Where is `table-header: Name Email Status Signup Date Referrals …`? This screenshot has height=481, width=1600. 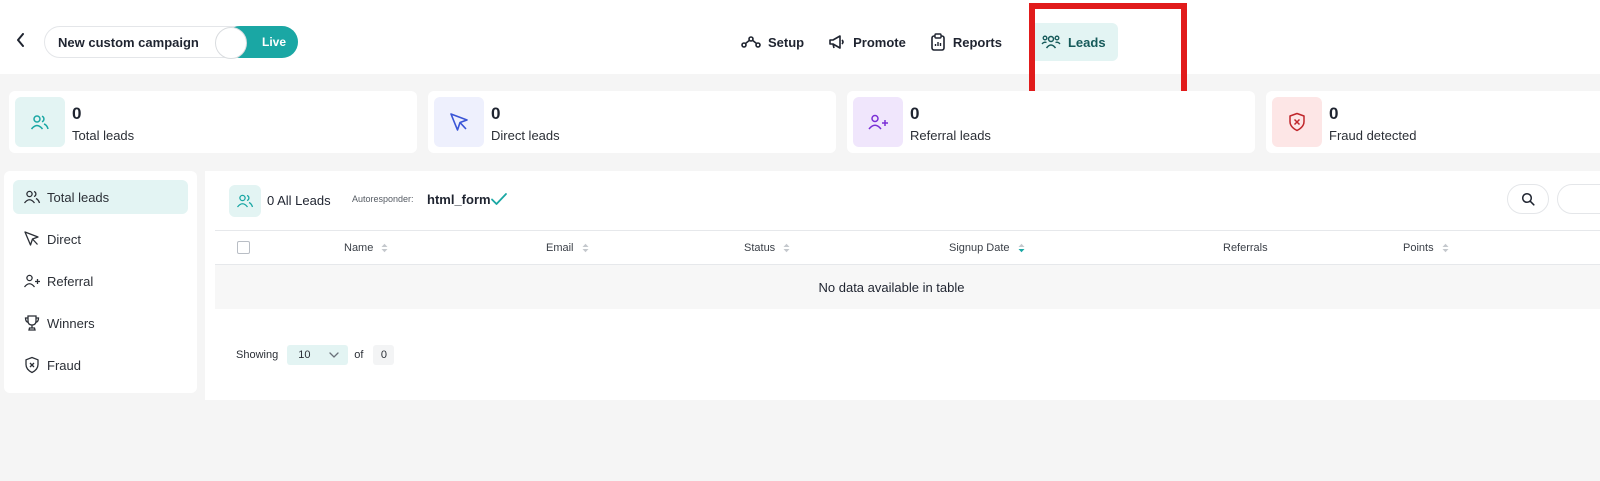 table-header: Name Email Status Signup Date Referrals … is located at coordinates (907, 247).